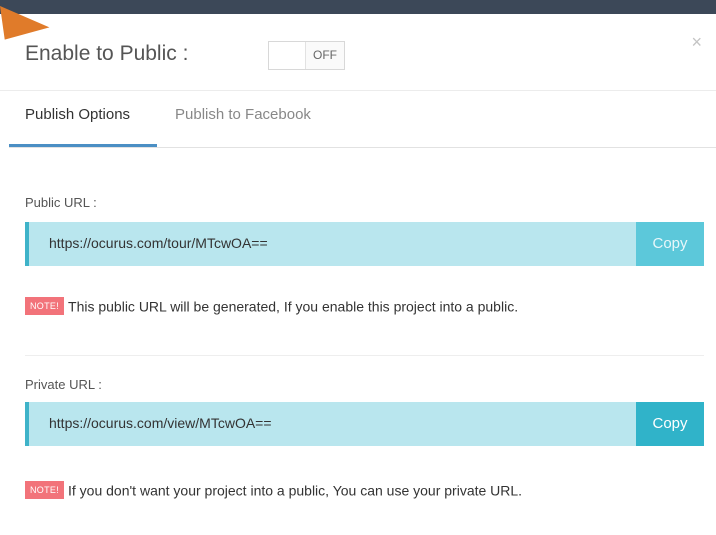  Describe the element at coordinates (287, 55) in the screenshot. I see `toggle-knob` at that location.